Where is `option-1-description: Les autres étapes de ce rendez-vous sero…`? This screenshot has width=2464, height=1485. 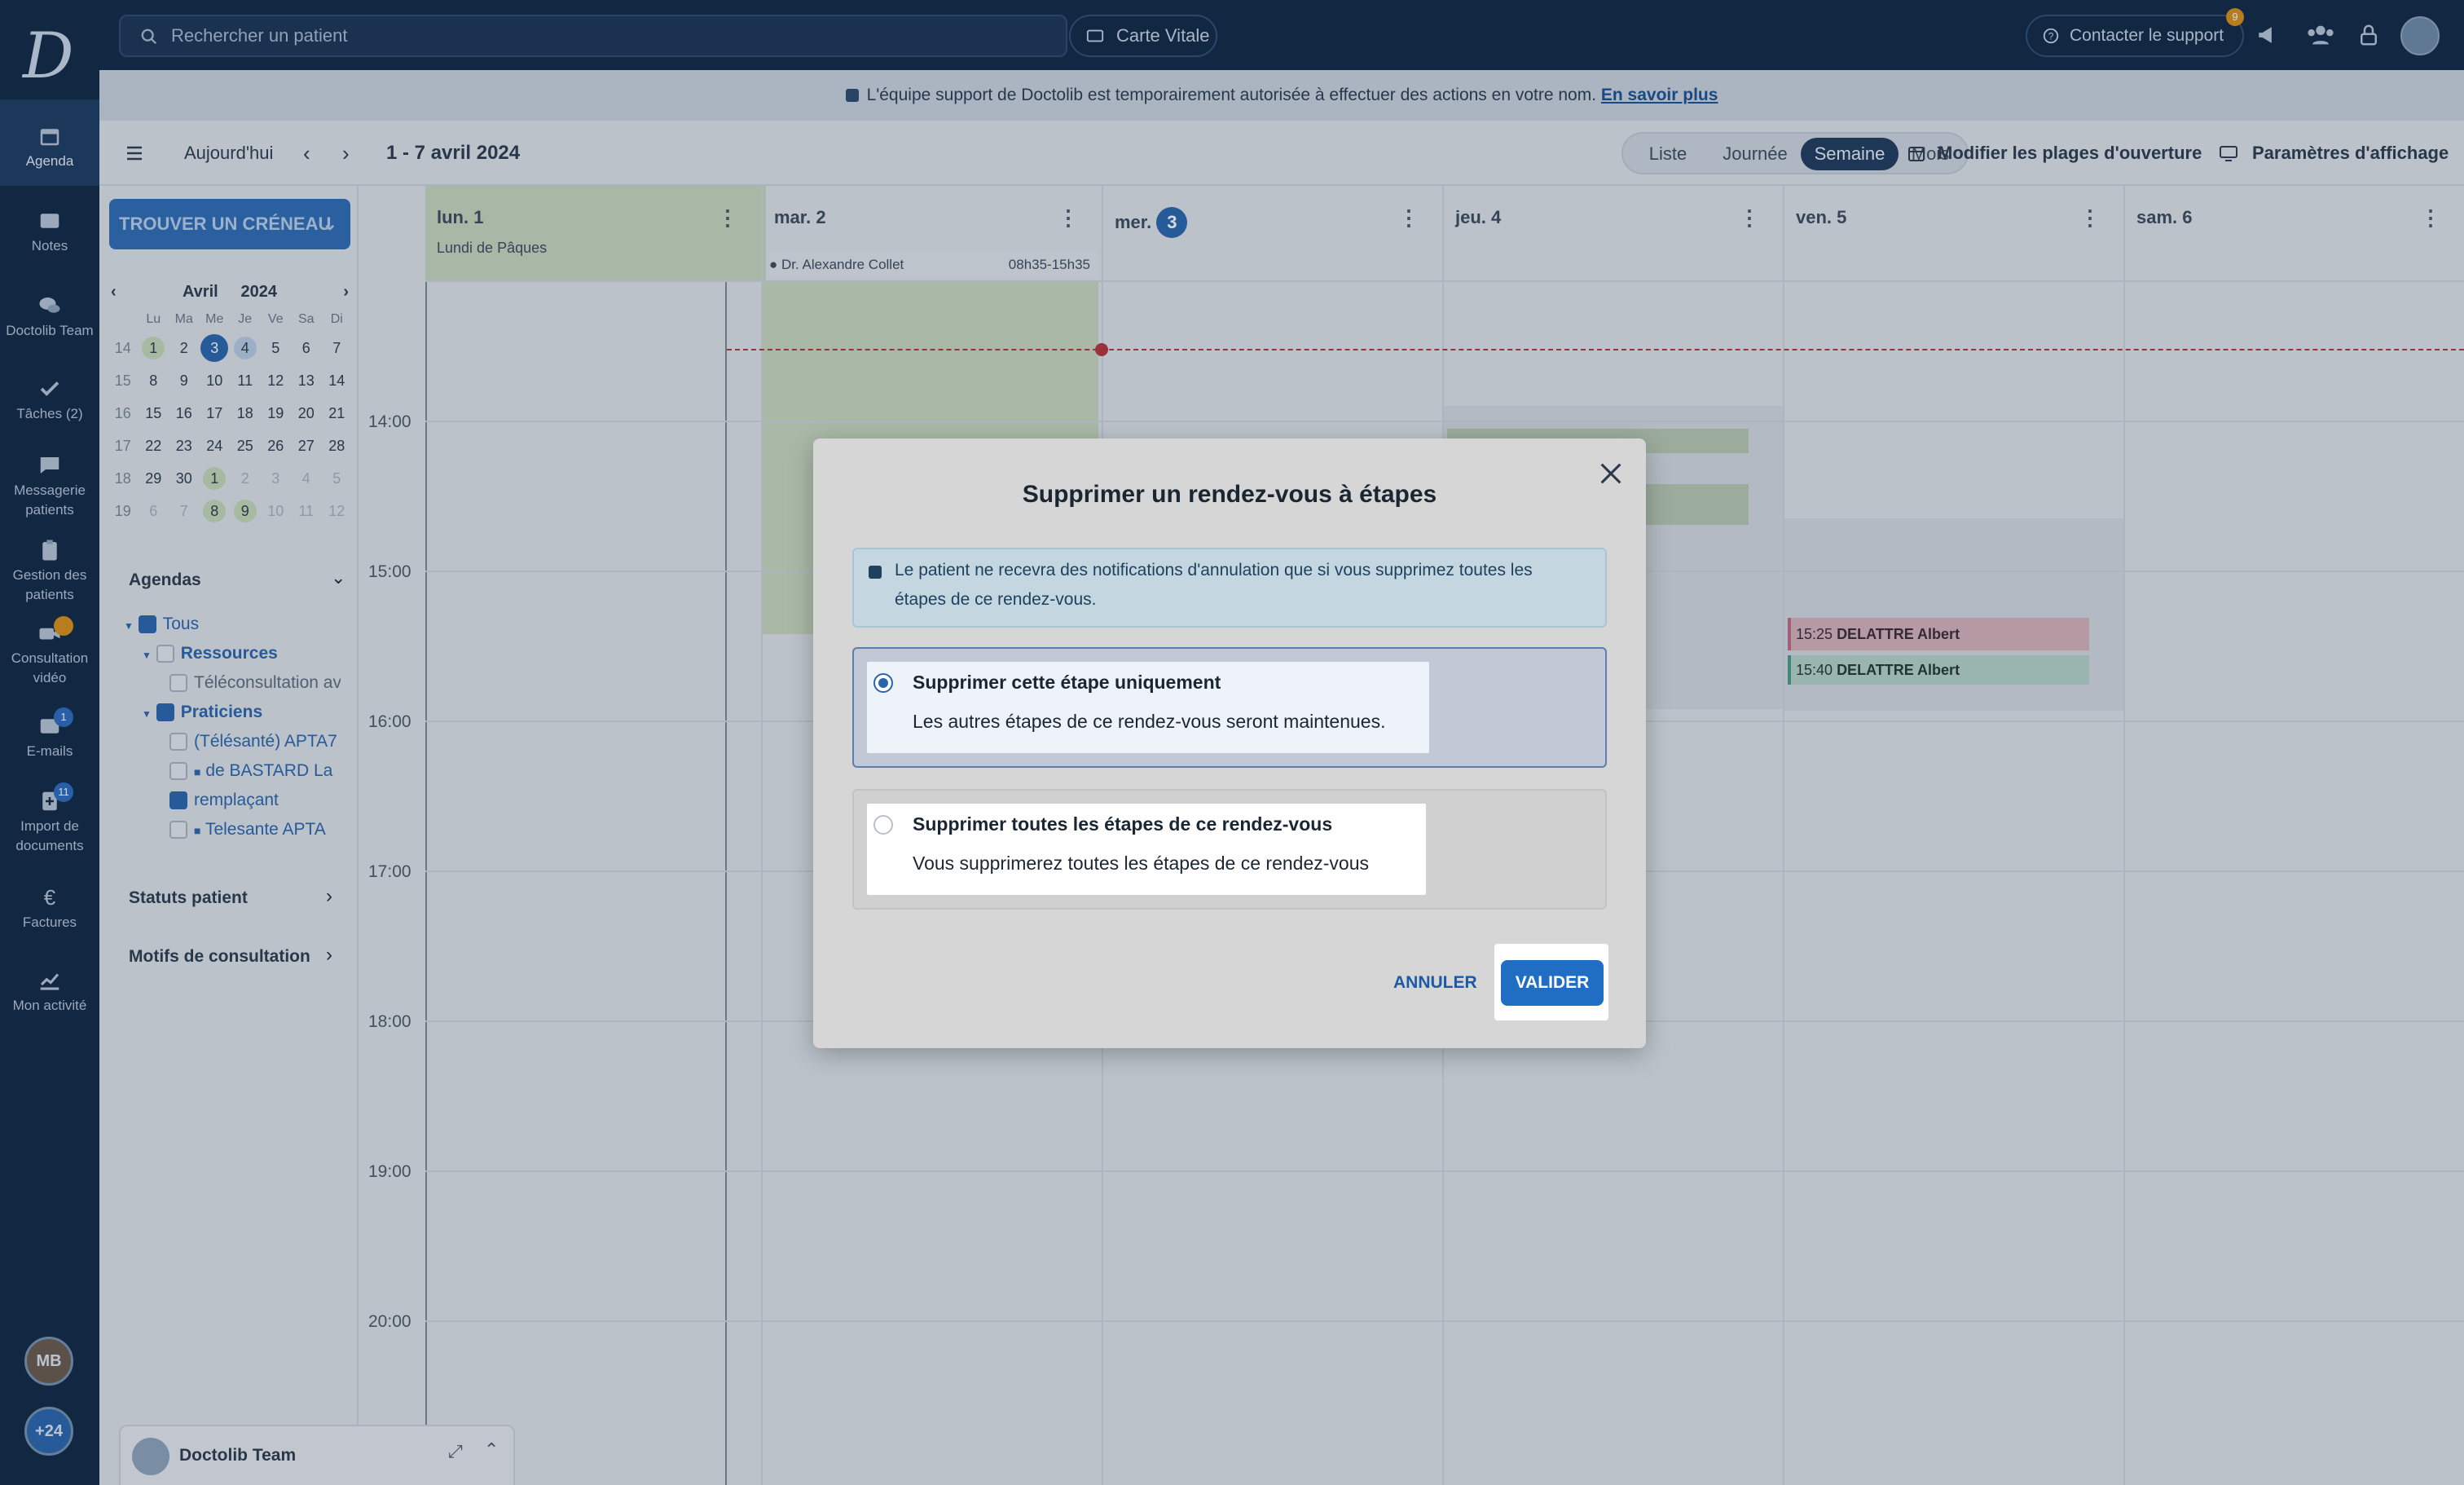 option-1-description: Les autres étapes de ce rendez-vous sero… is located at coordinates (1149, 722).